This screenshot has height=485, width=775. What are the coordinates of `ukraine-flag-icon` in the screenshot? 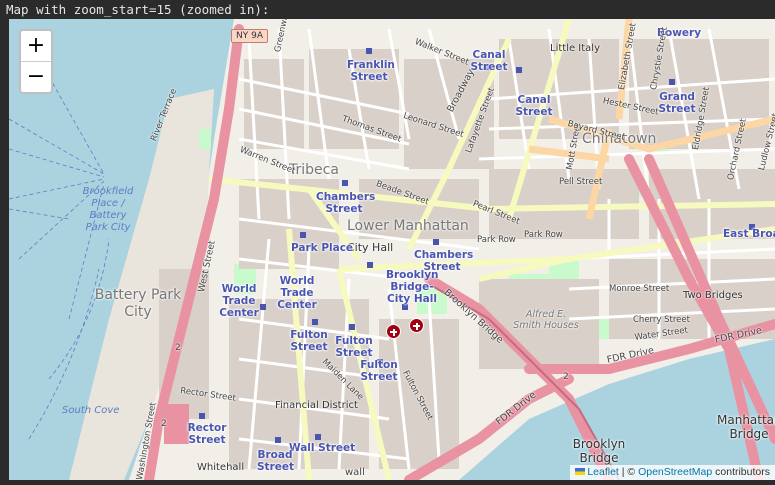 It's located at (580, 471).